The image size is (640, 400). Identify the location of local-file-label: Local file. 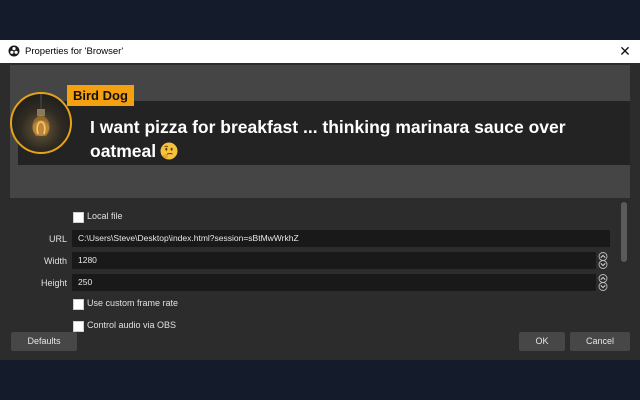
(105, 216).